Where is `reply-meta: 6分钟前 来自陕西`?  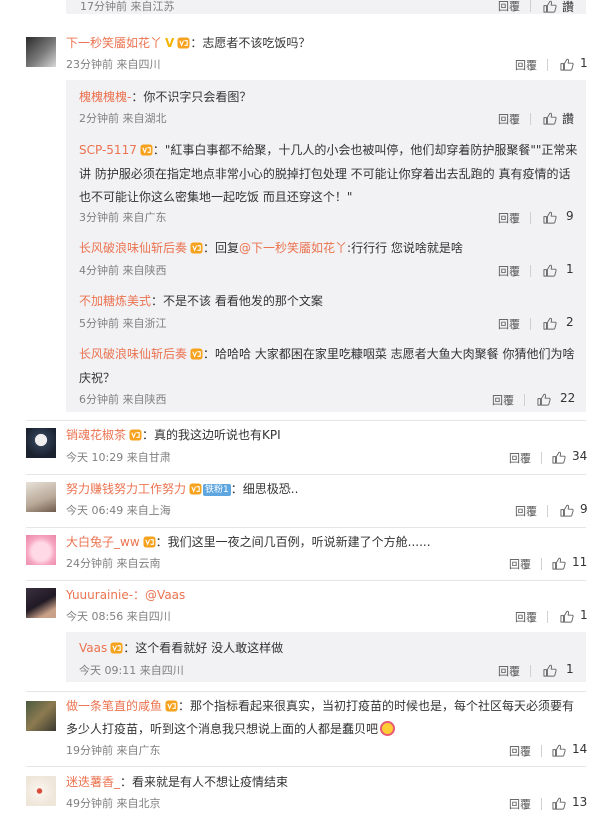 reply-meta: 6分钟前 来自陕西 is located at coordinates (123, 399).